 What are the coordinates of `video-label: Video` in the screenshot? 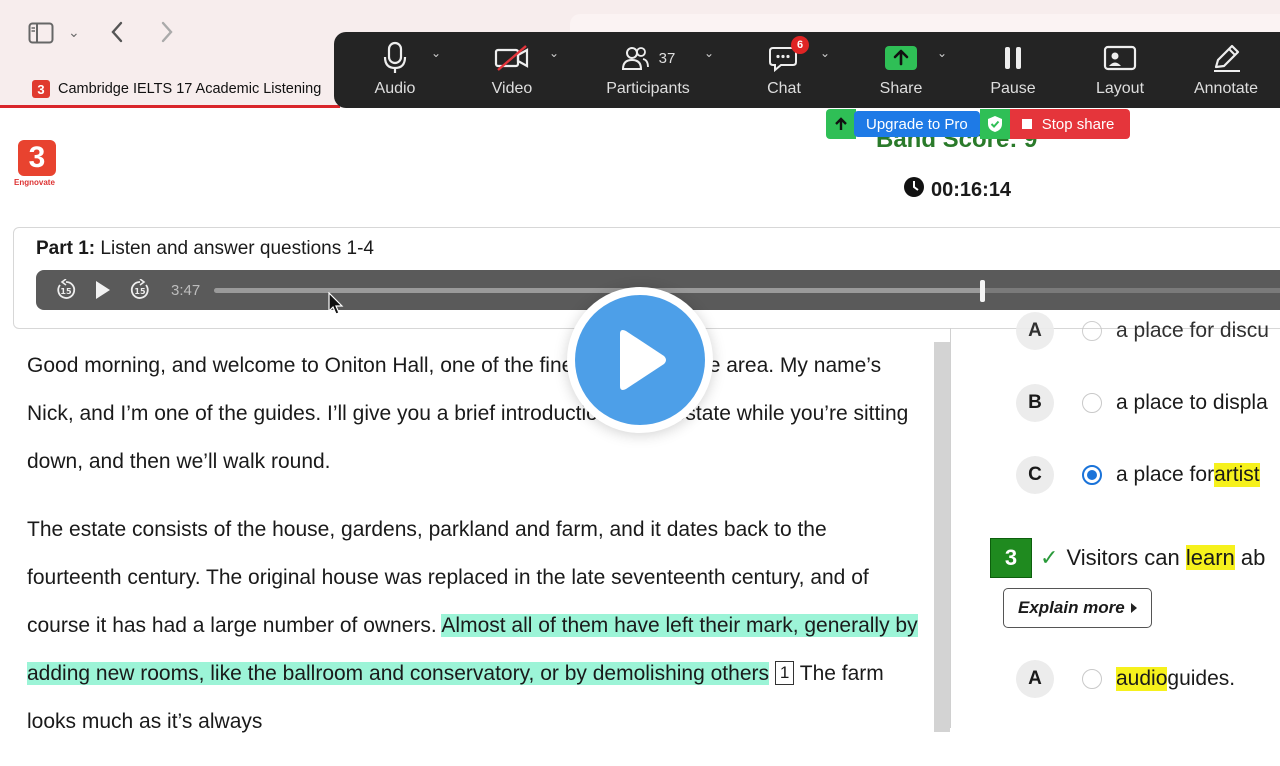 It's located at (512, 88).